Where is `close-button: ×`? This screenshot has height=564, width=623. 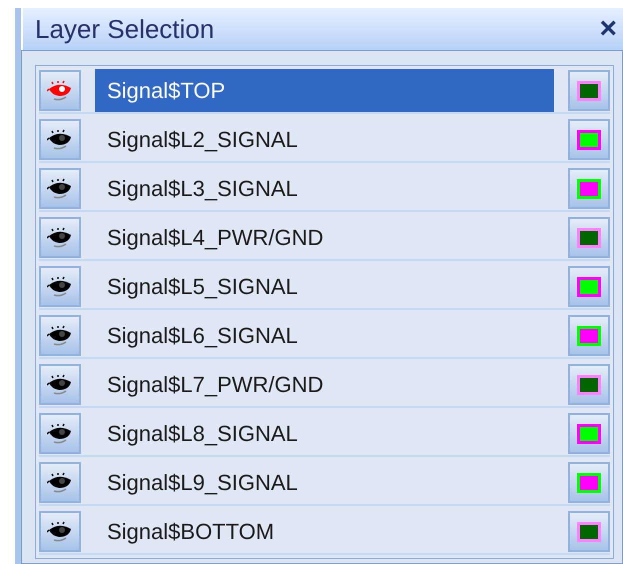
close-button: × is located at coordinates (608, 29).